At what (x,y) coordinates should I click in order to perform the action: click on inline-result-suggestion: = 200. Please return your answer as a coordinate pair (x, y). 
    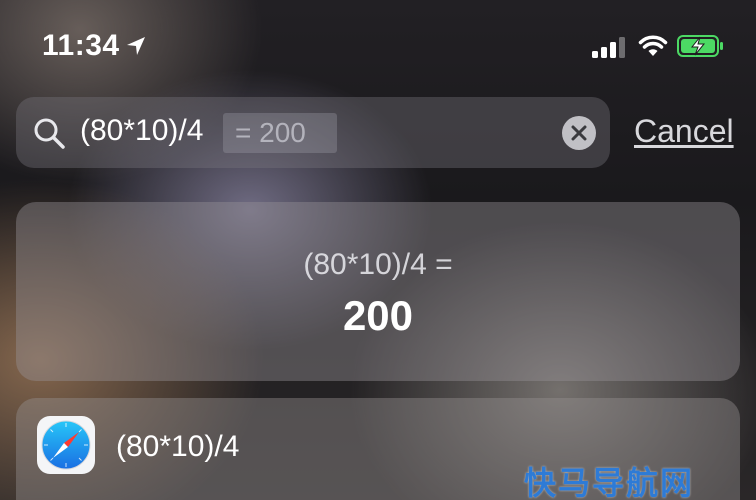
    Looking at the image, I should click on (280, 133).